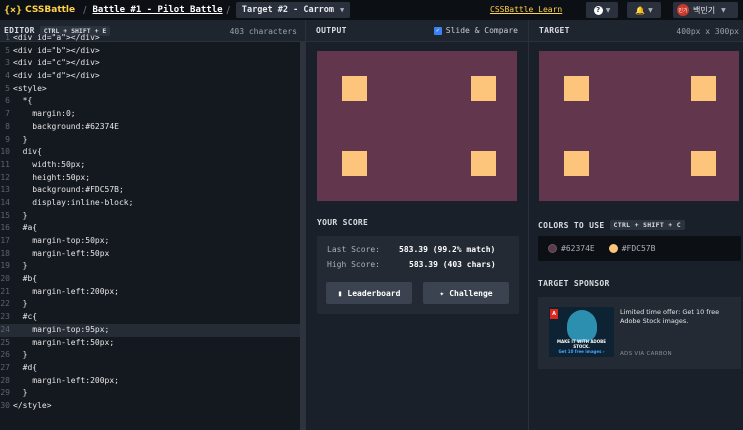 The height and width of the screenshot is (430, 743). I want to click on battle-link: Battle #1 - Pilot Battle, so click(158, 10).